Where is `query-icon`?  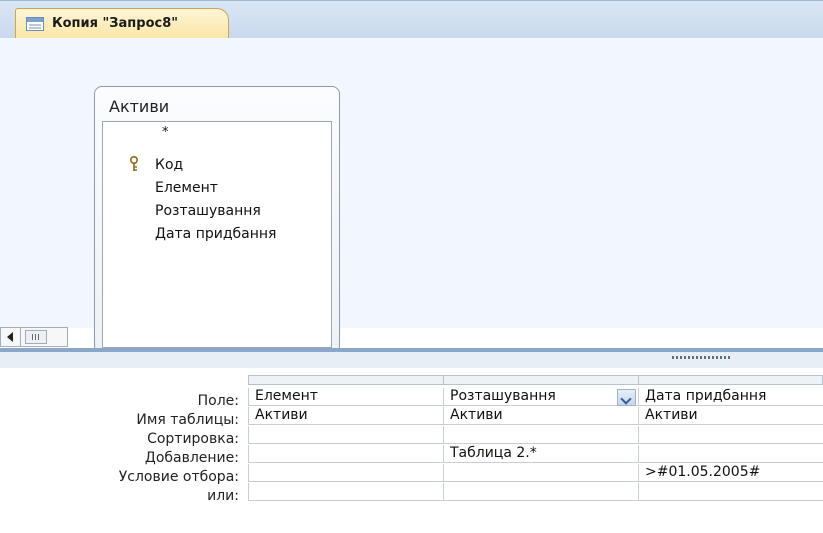 query-icon is located at coordinates (35, 24).